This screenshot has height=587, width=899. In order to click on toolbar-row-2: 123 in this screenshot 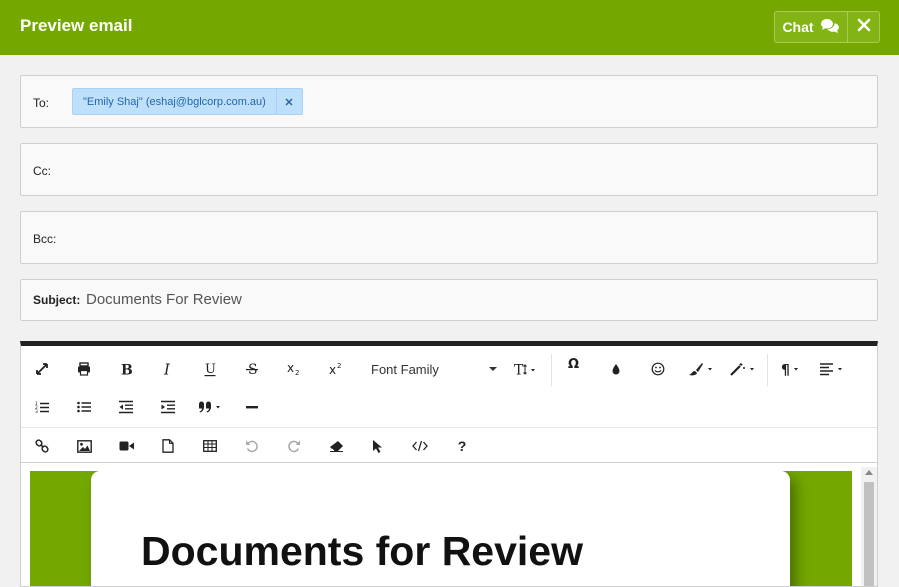, I will do `click(449, 407)`.